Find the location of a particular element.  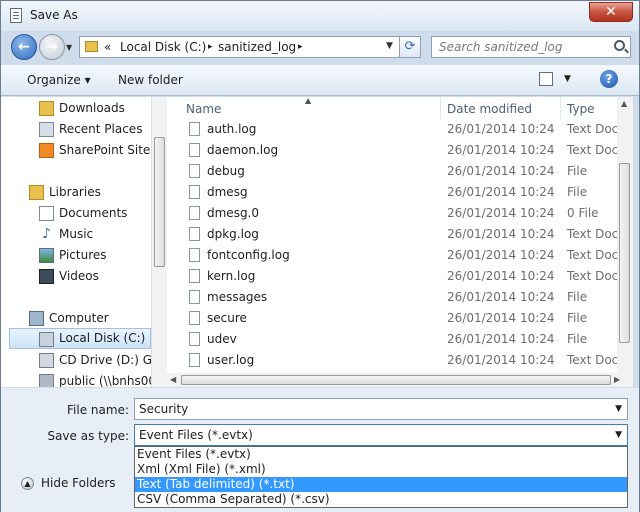

nav-item-downloads: Downloads is located at coordinates (76, 108).